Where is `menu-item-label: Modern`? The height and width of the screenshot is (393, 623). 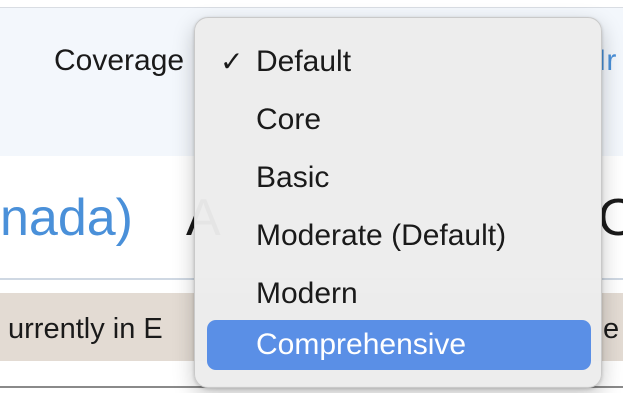
menu-item-label: Modern is located at coordinates (307, 293).